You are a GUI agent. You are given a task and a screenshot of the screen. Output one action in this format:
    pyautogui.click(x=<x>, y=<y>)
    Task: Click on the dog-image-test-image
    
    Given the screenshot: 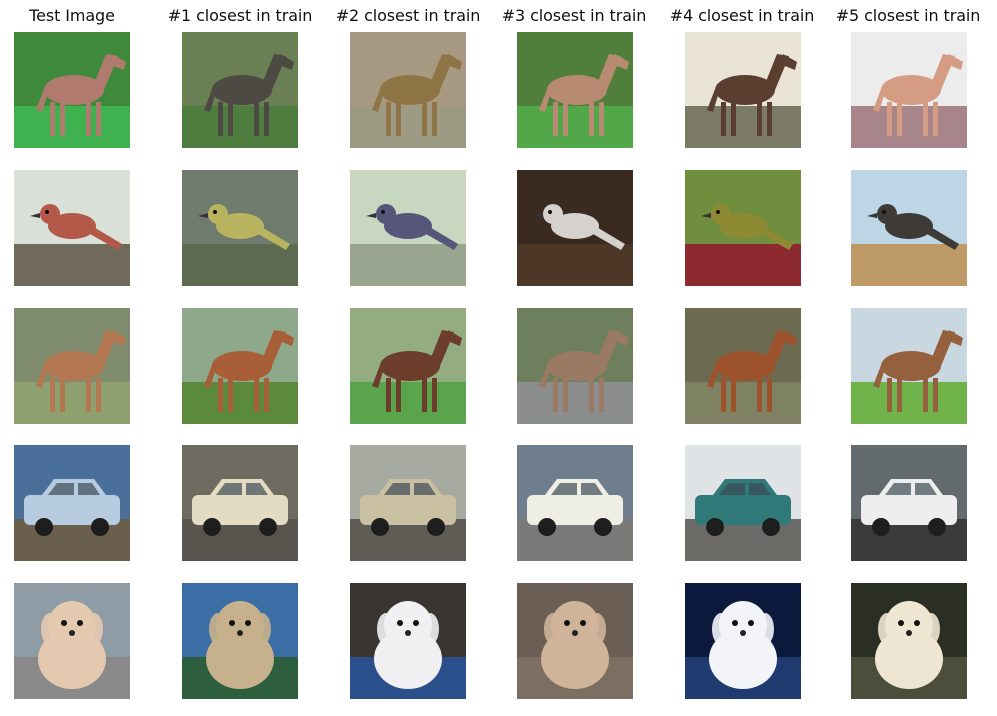 What is the action you would take?
    pyautogui.click(x=72, y=641)
    